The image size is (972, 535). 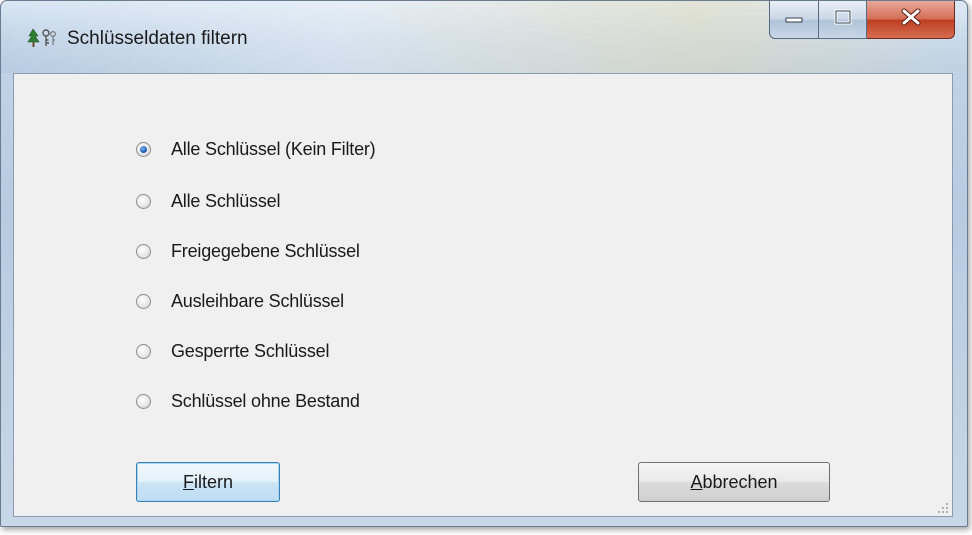 What do you see at coordinates (265, 400) in the screenshot?
I see `radio-label: Schlüssel ohne Bestand` at bounding box center [265, 400].